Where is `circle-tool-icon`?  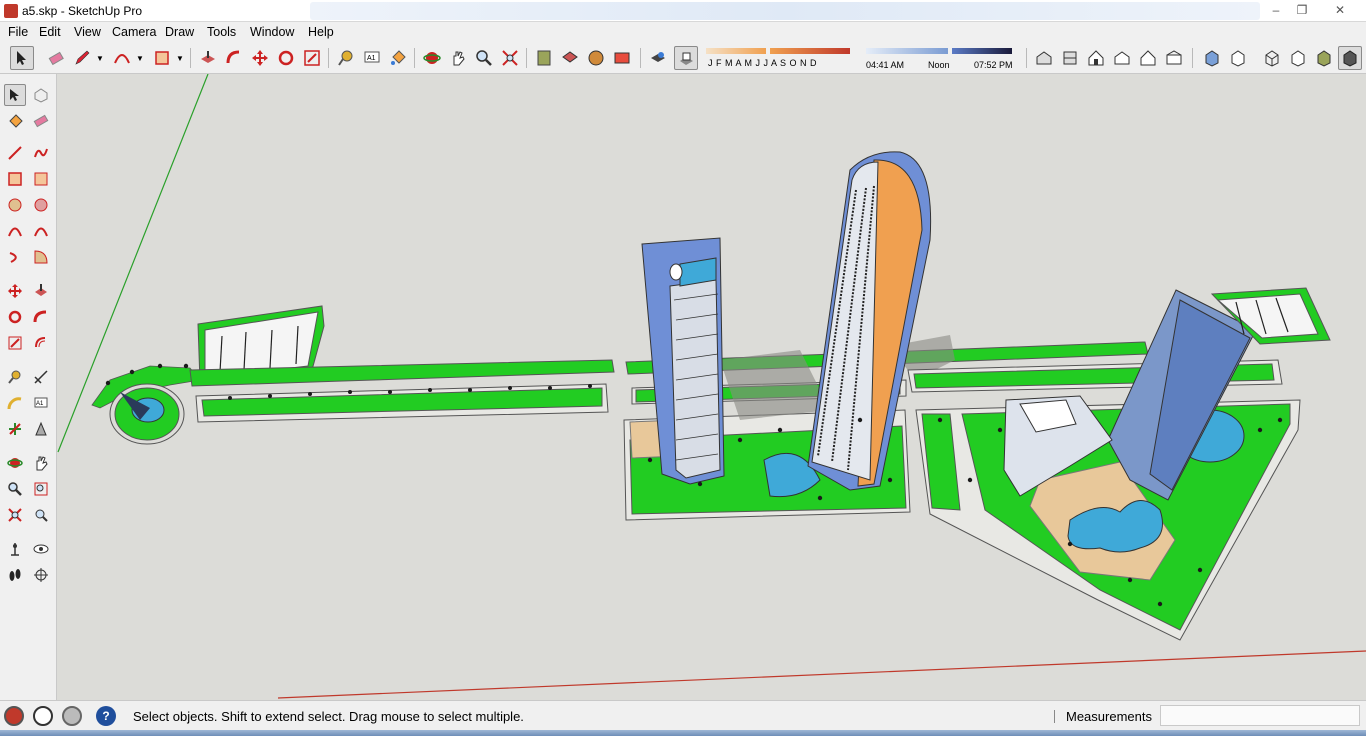 circle-tool-icon is located at coordinates (15, 205).